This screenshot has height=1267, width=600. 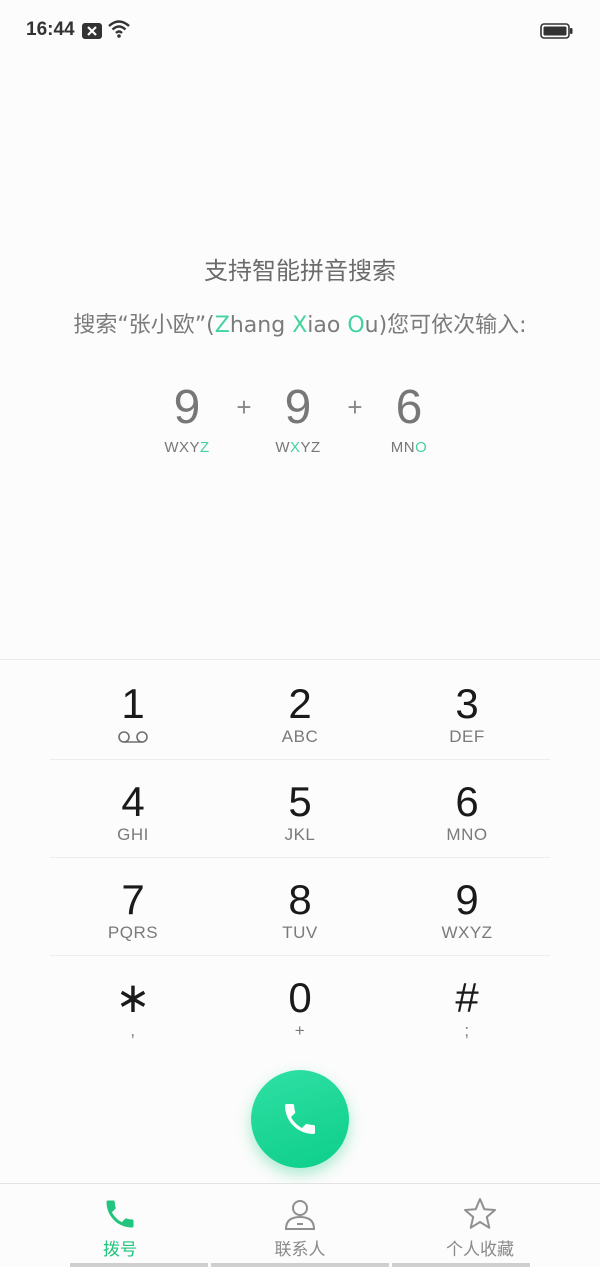 I want to click on pinyin-example: 9 WXYZ + 9 WXYZ + 6 MNO, so click(x=300, y=425).